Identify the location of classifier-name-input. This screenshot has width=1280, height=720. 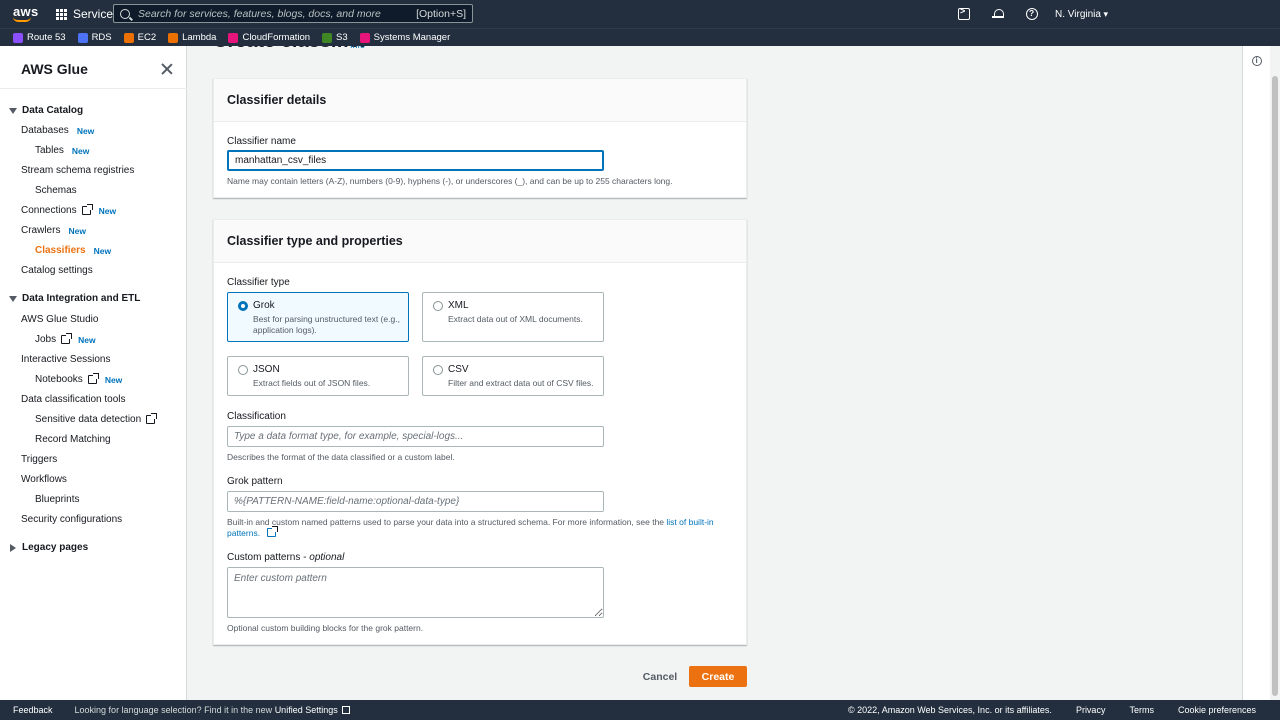
(415, 160).